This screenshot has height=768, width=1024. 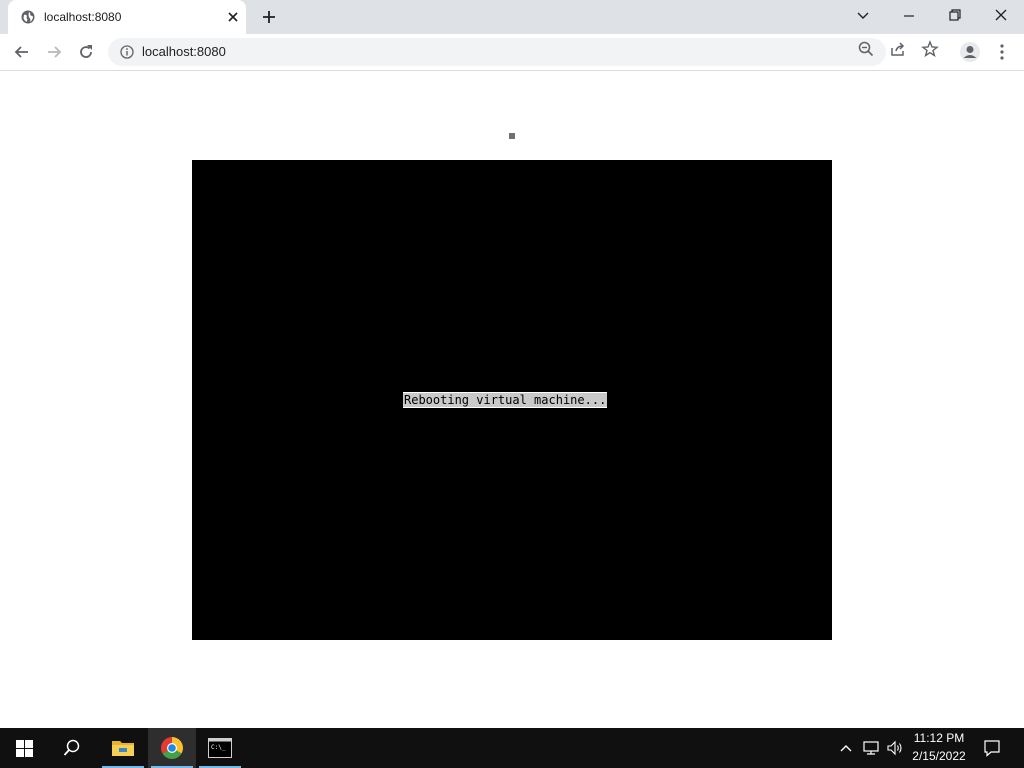 What do you see at coordinates (22, 52) in the screenshot?
I see `back-arrow-icon` at bounding box center [22, 52].